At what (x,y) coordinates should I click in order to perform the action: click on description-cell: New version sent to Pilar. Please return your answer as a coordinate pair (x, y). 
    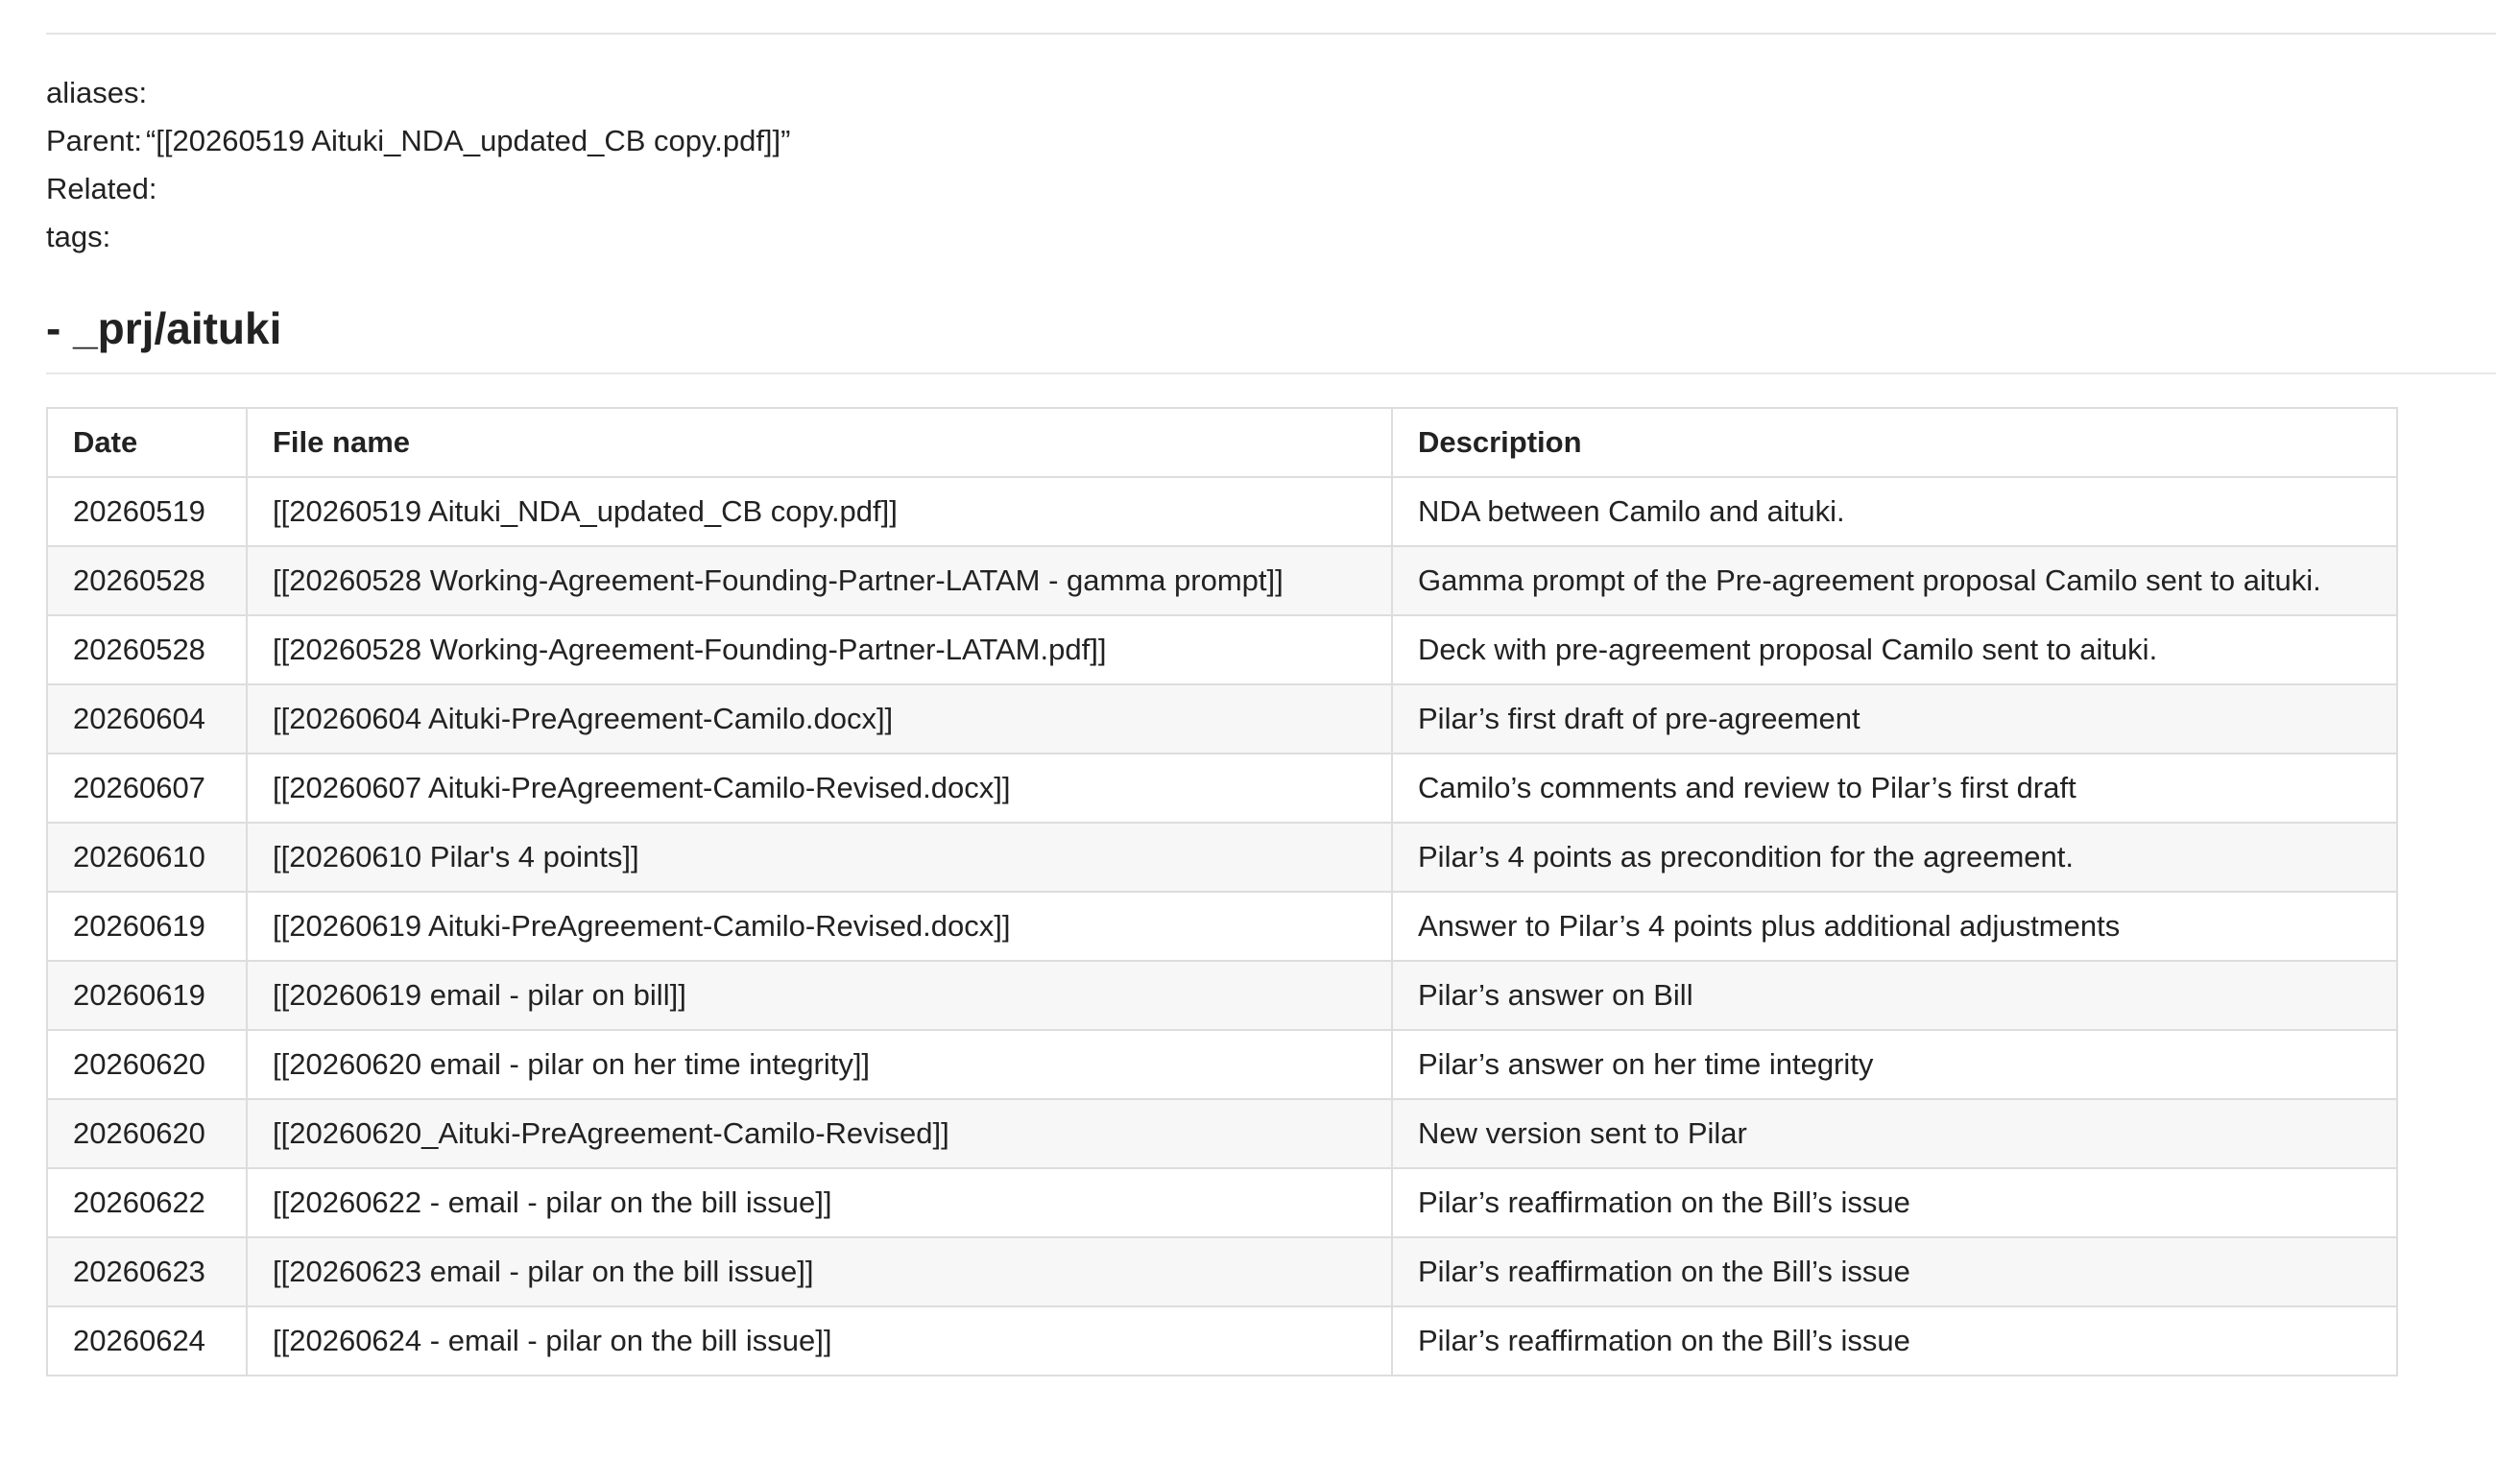
    Looking at the image, I should click on (1895, 1133).